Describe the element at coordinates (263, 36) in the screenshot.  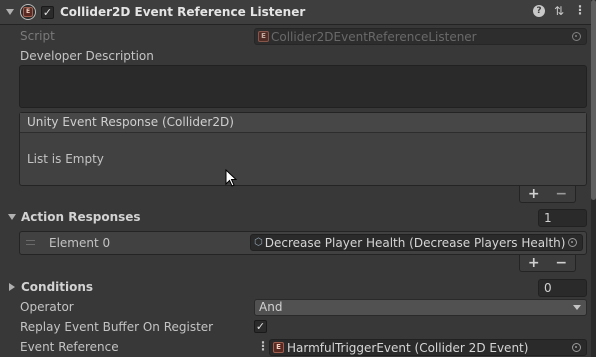
I see `script-asset-icon: E` at that location.